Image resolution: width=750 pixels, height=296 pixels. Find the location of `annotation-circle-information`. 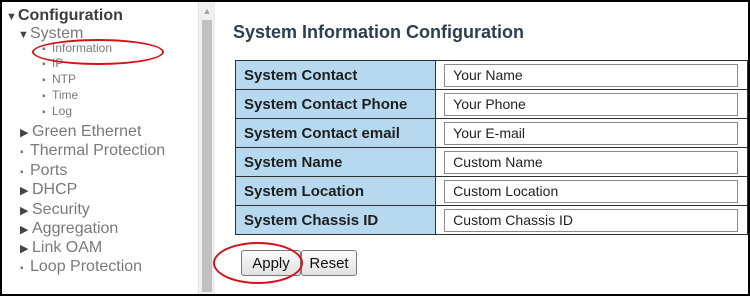

annotation-circle-information is located at coordinates (98, 52).